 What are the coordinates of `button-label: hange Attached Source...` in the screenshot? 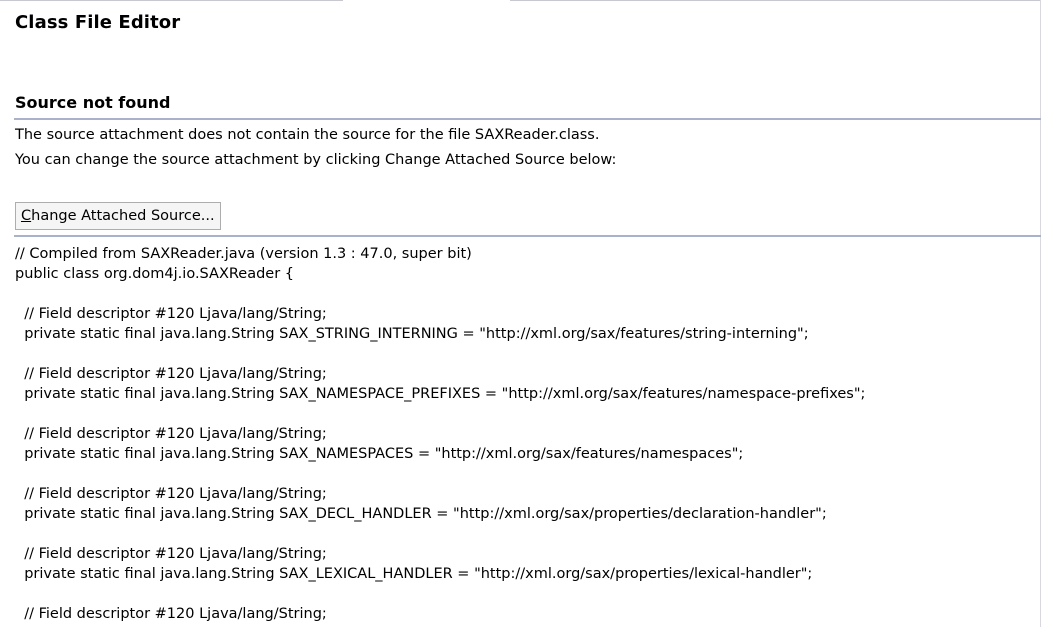 It's located at (123, 216).